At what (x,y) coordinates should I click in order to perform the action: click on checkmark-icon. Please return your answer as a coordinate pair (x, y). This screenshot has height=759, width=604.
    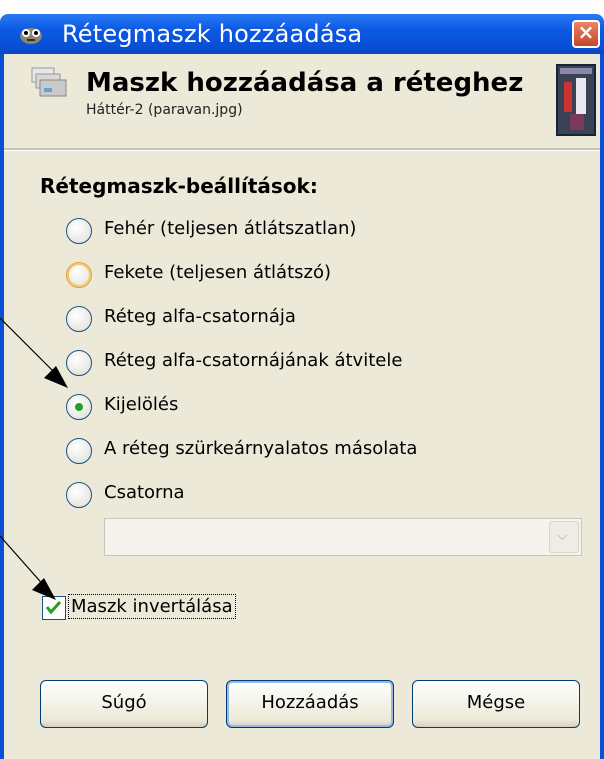
    Looking at the image, I should click on (53, 607).